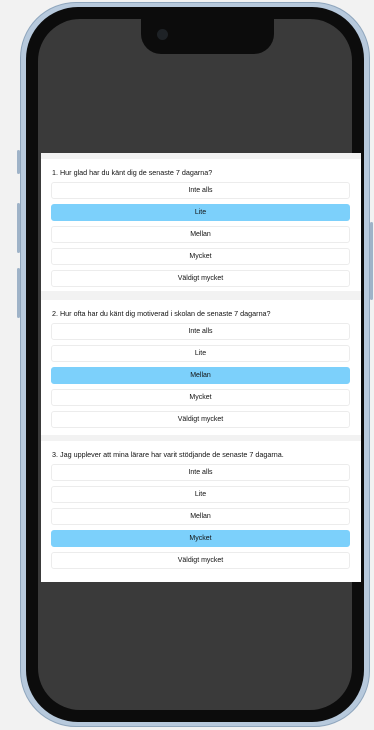 This screenshot has width=374, height=730. Describe the element at coordinates (371, 261) in the screenshot. I see `power-button` at that location.